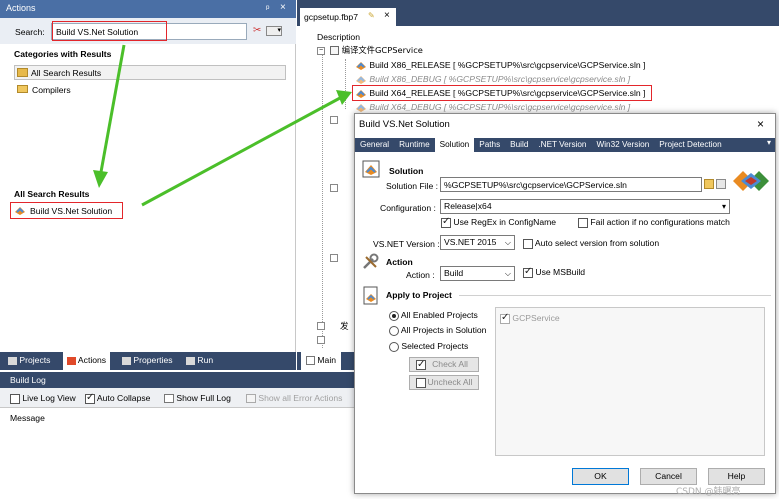 This screenshot has width=779, height=499. I want to click on collapse-icon: −, so click(321, 50).